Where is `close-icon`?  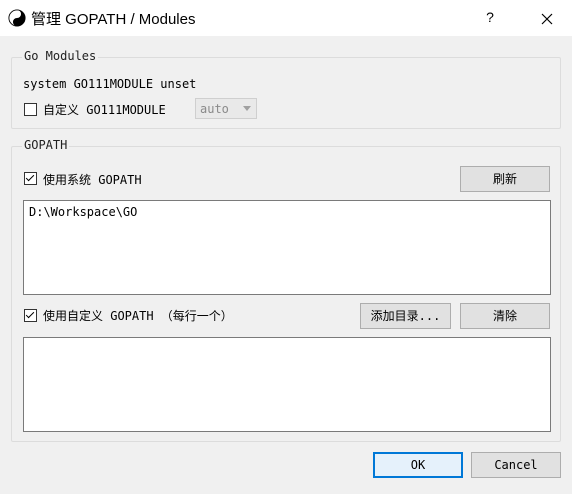
close-icon is located at coordinates (547, 18).